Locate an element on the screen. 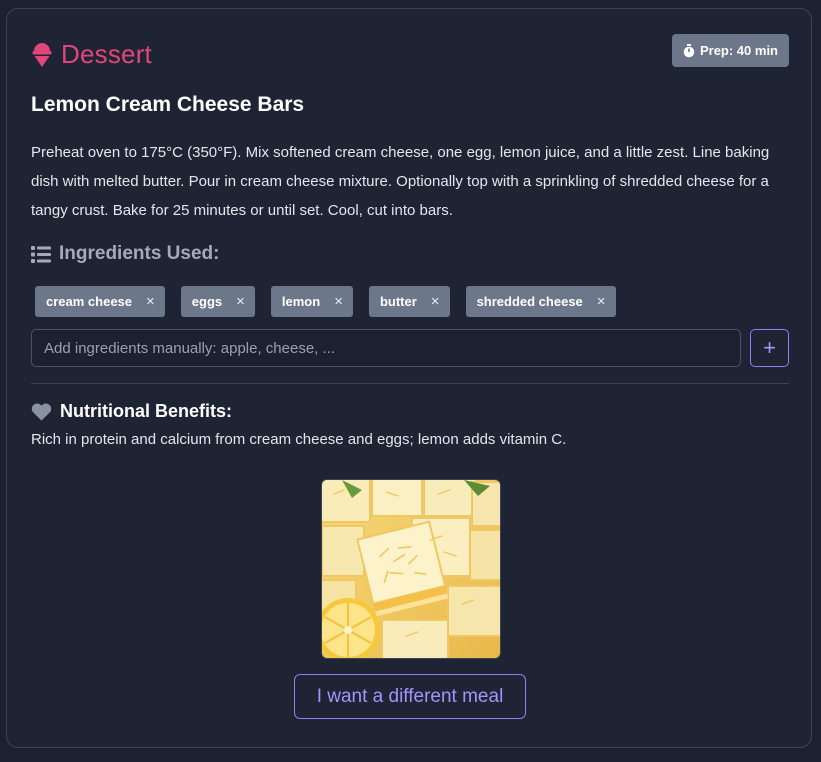 Image resolution: width=821 pixels, height=762 pixels. ingredient-tag: cream cheese × is located at coordinates (100, 301).